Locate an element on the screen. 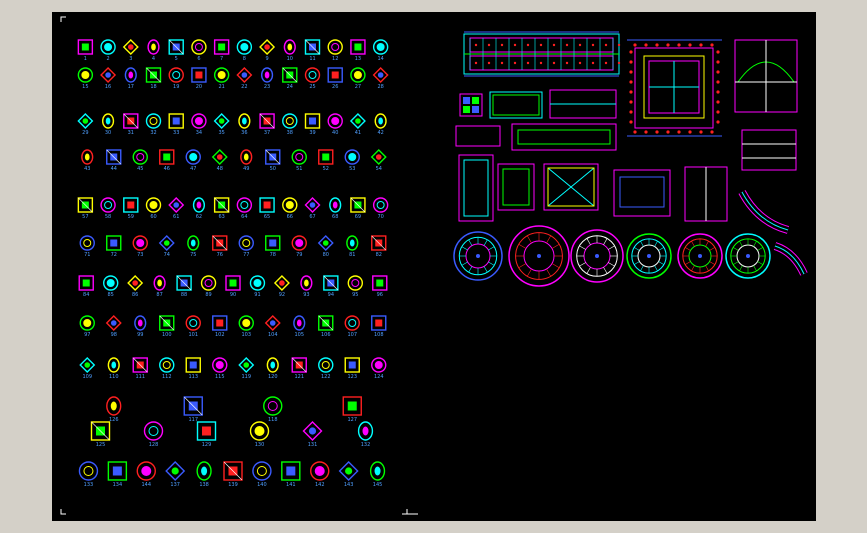 Image resolution: width=867 pixels, height=533 pixels. circular-ceiling-plans is located at coordinates (612, 256).